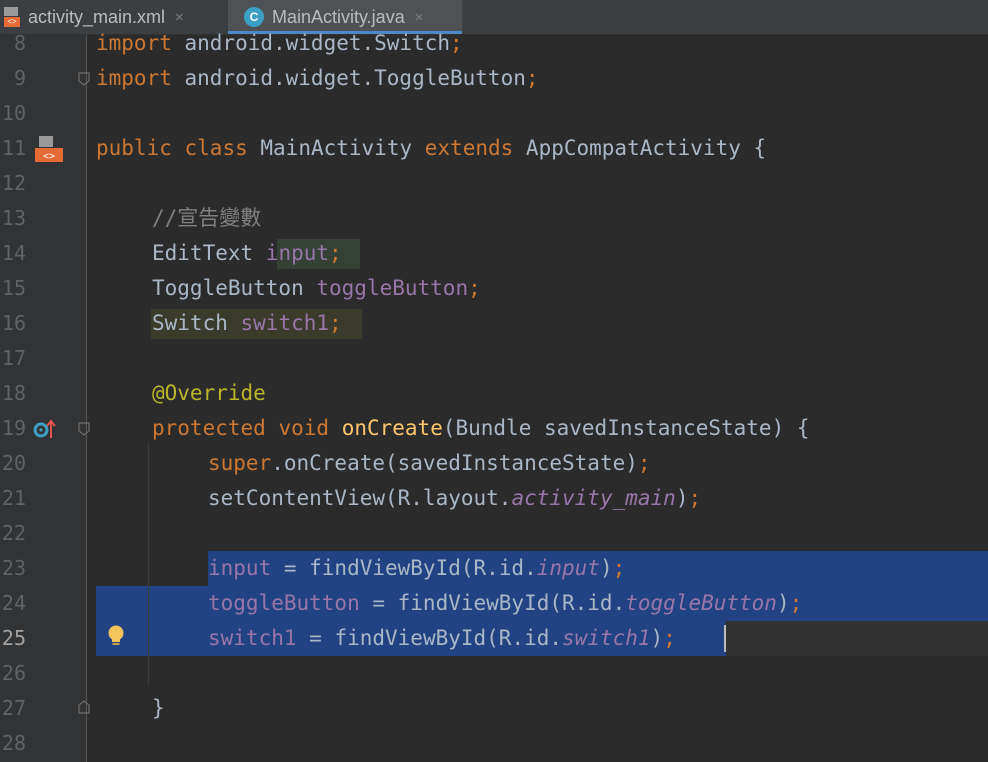 The image size is (988, 762). I want to click on type-name: EditText, so click(209, 253).